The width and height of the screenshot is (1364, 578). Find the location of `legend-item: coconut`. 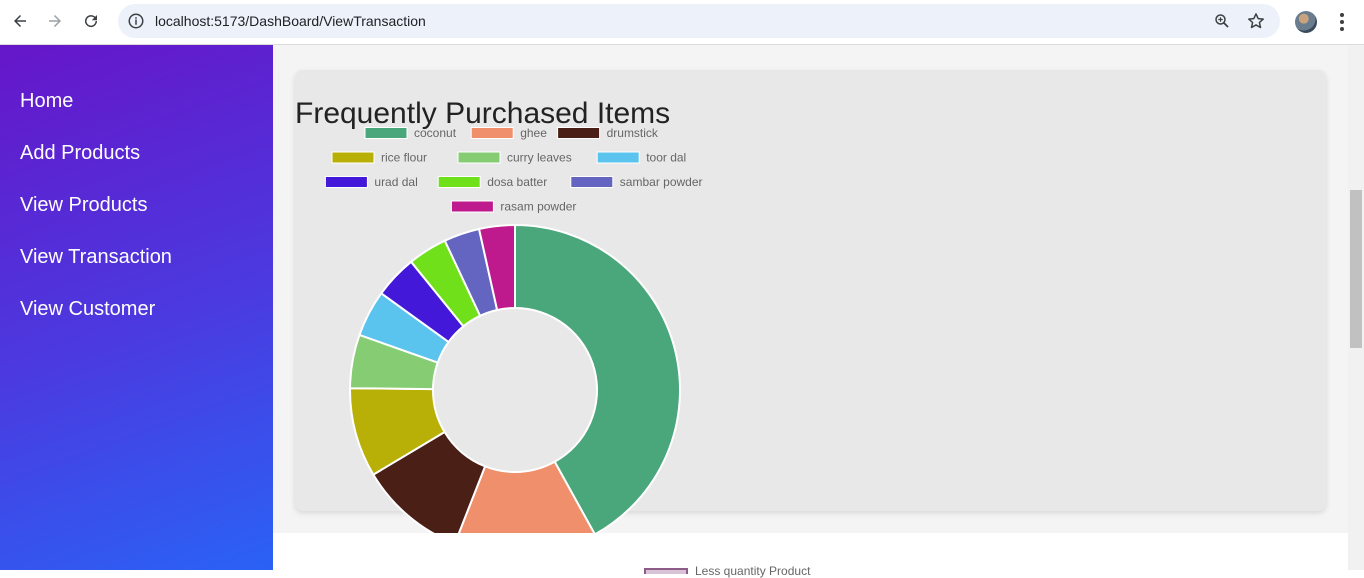

legend-item: coconut is located at coordinates (410, 133).